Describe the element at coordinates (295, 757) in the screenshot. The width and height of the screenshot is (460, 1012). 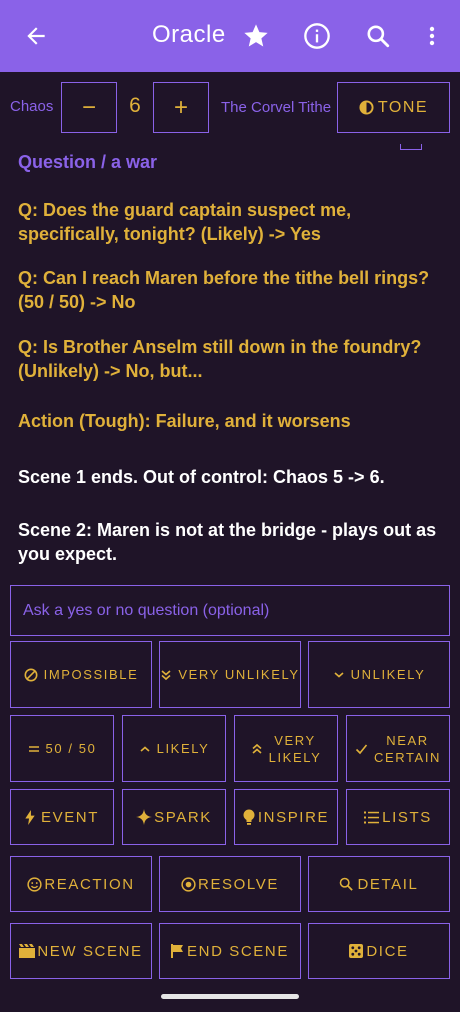
I see `very-likely-label-line2: LIKELY` at that location.